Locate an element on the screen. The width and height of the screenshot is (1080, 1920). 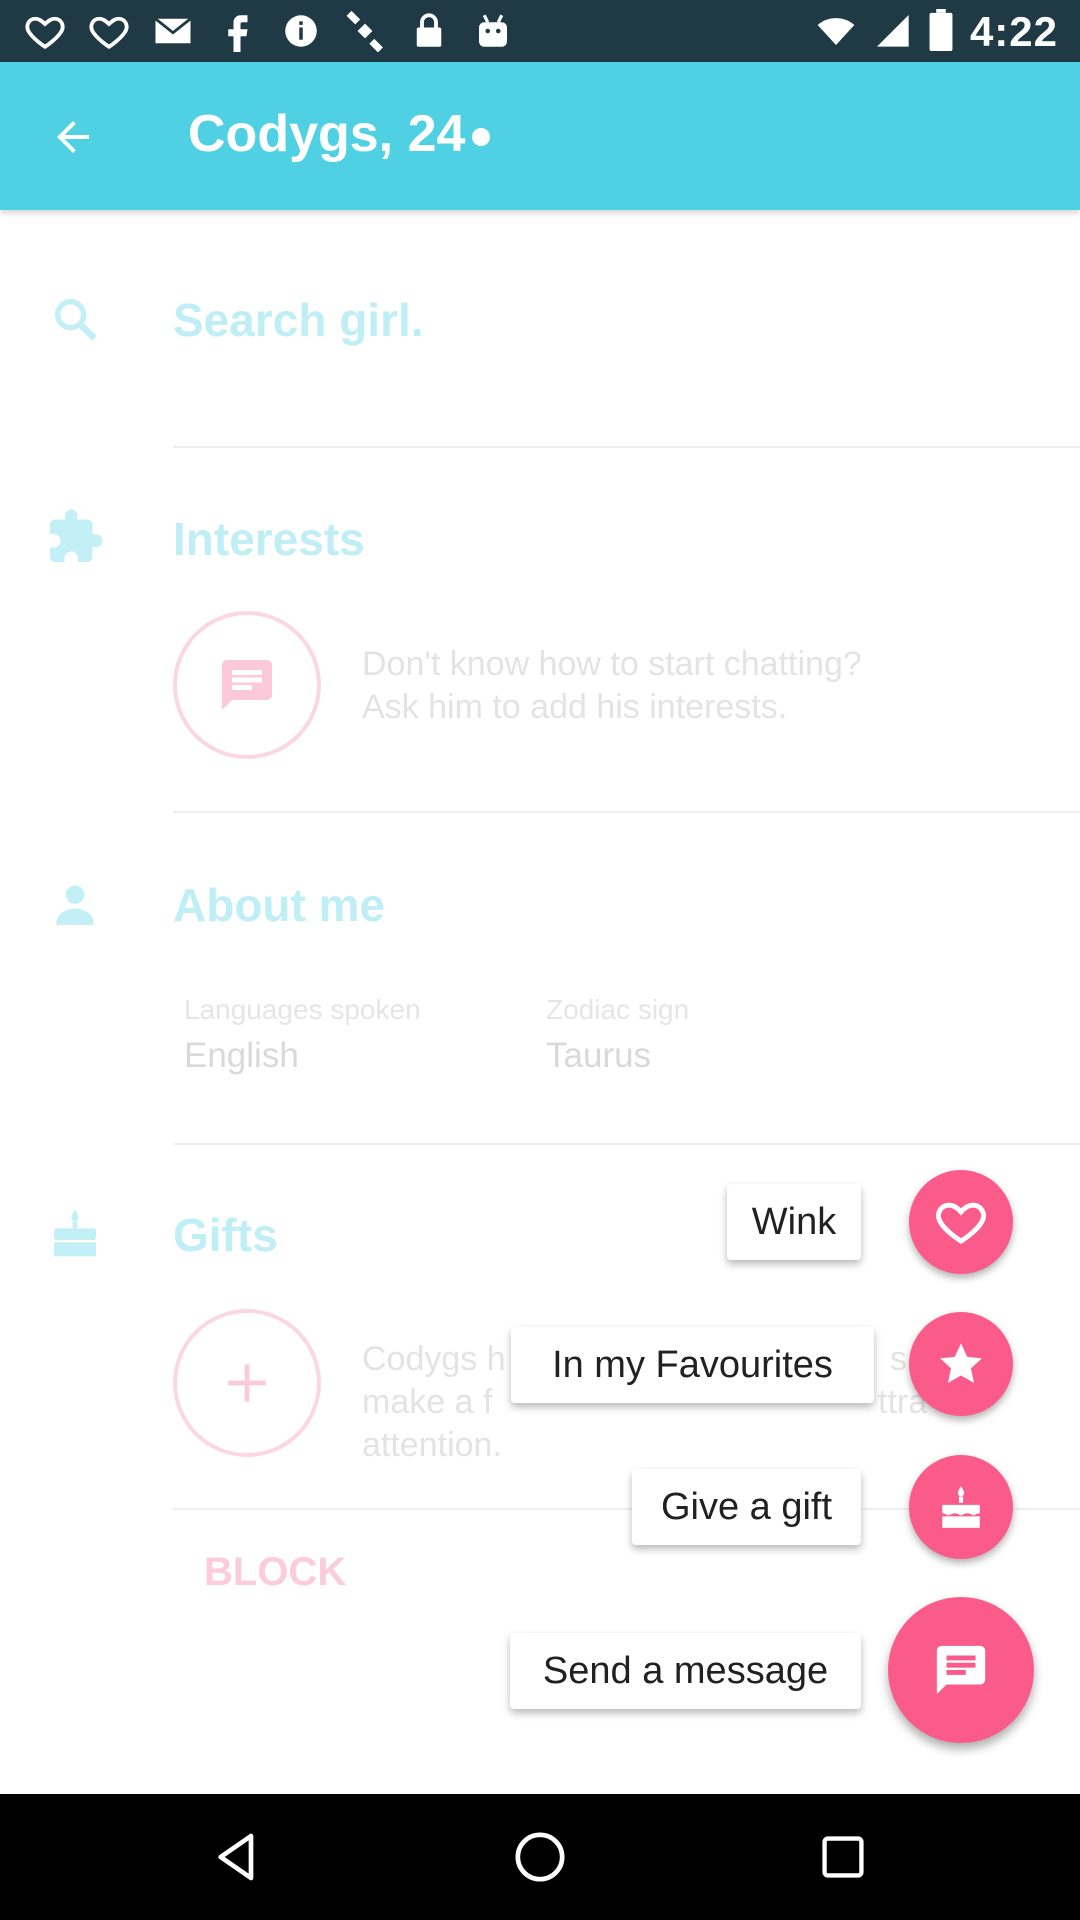
nav-recents-button is located at coordinates (843, 1857).